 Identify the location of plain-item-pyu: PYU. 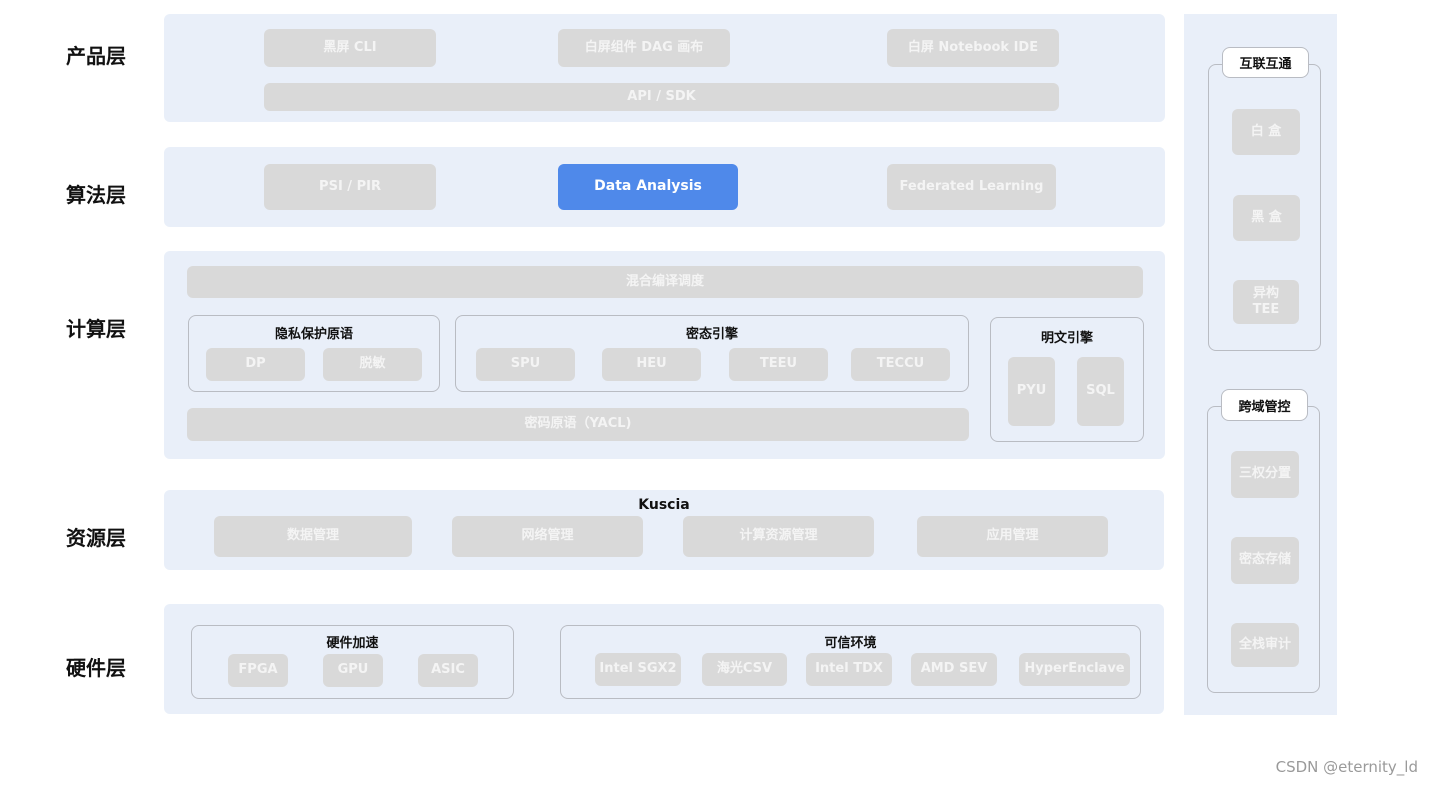
(1031, 391).